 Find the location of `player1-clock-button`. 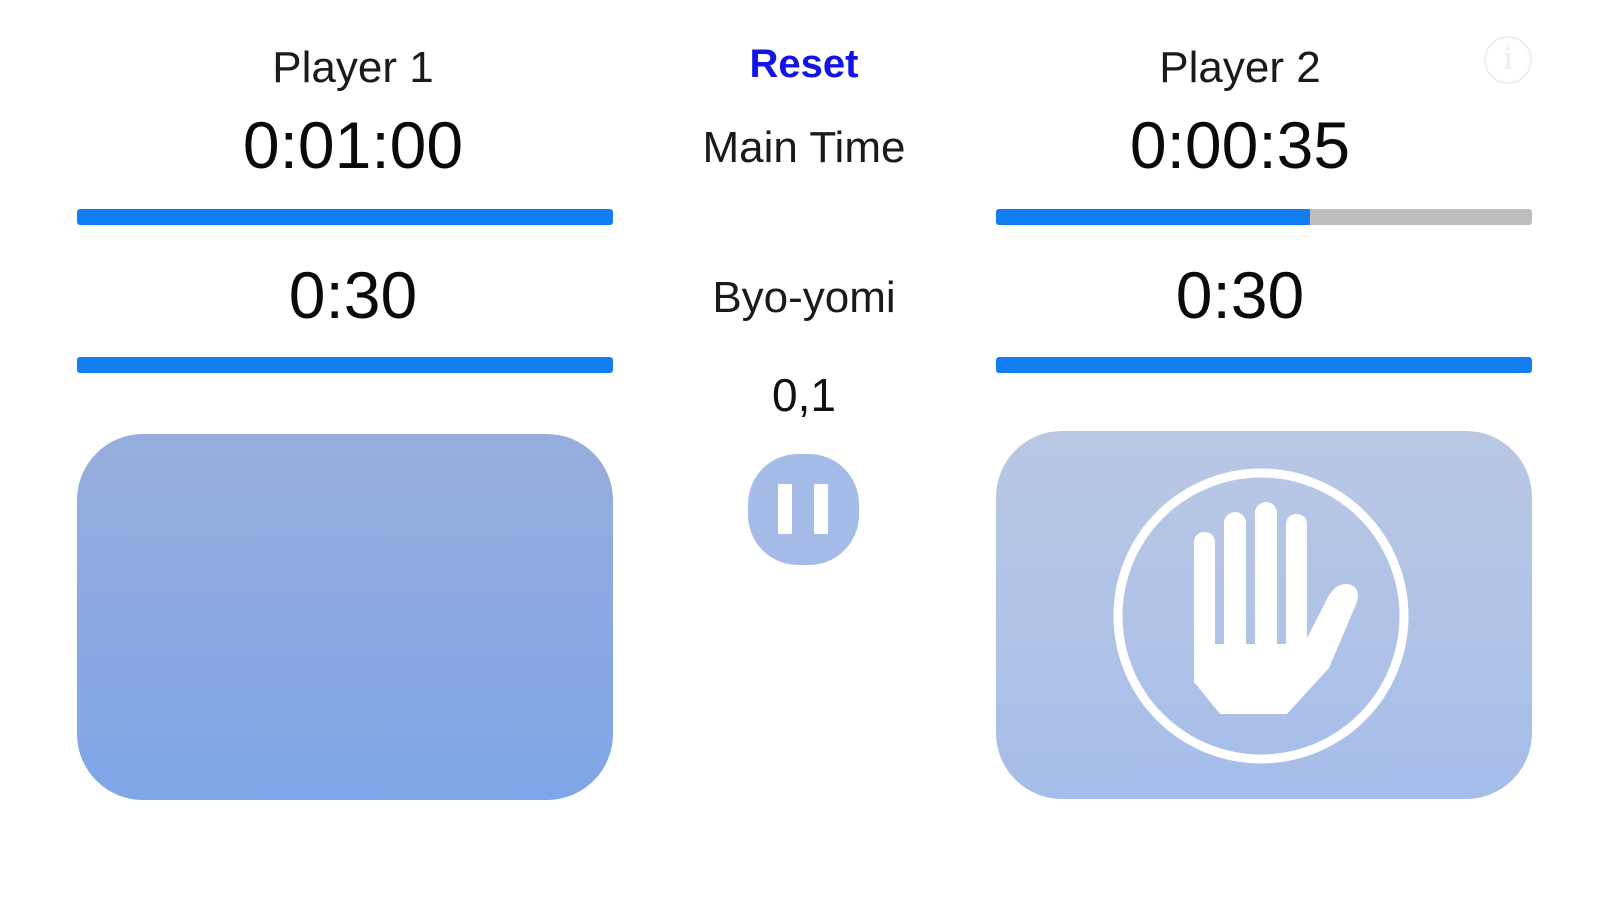

player1-clock-button is located at coordinates (345, 617).